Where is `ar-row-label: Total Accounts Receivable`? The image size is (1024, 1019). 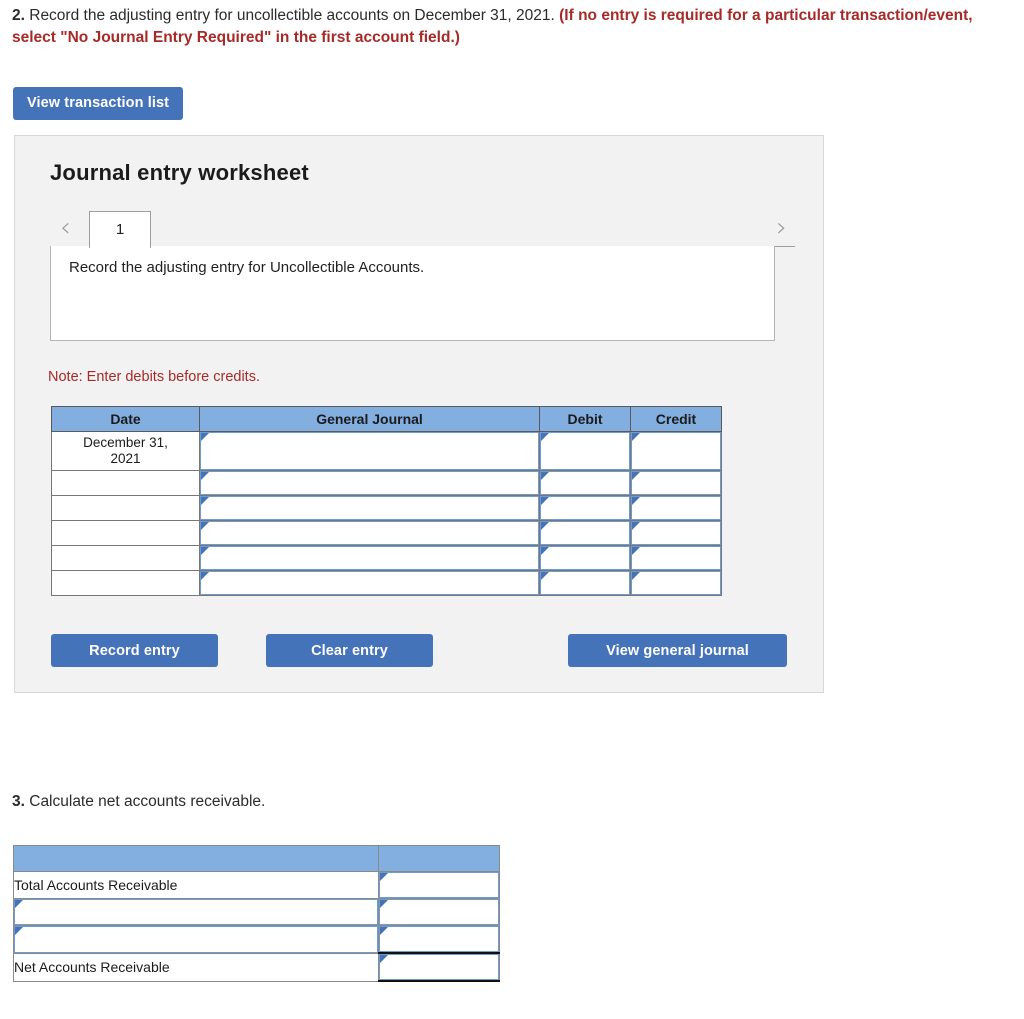 ar-row-label: Total Accounts Receivable is located at coordinates (196, 885).